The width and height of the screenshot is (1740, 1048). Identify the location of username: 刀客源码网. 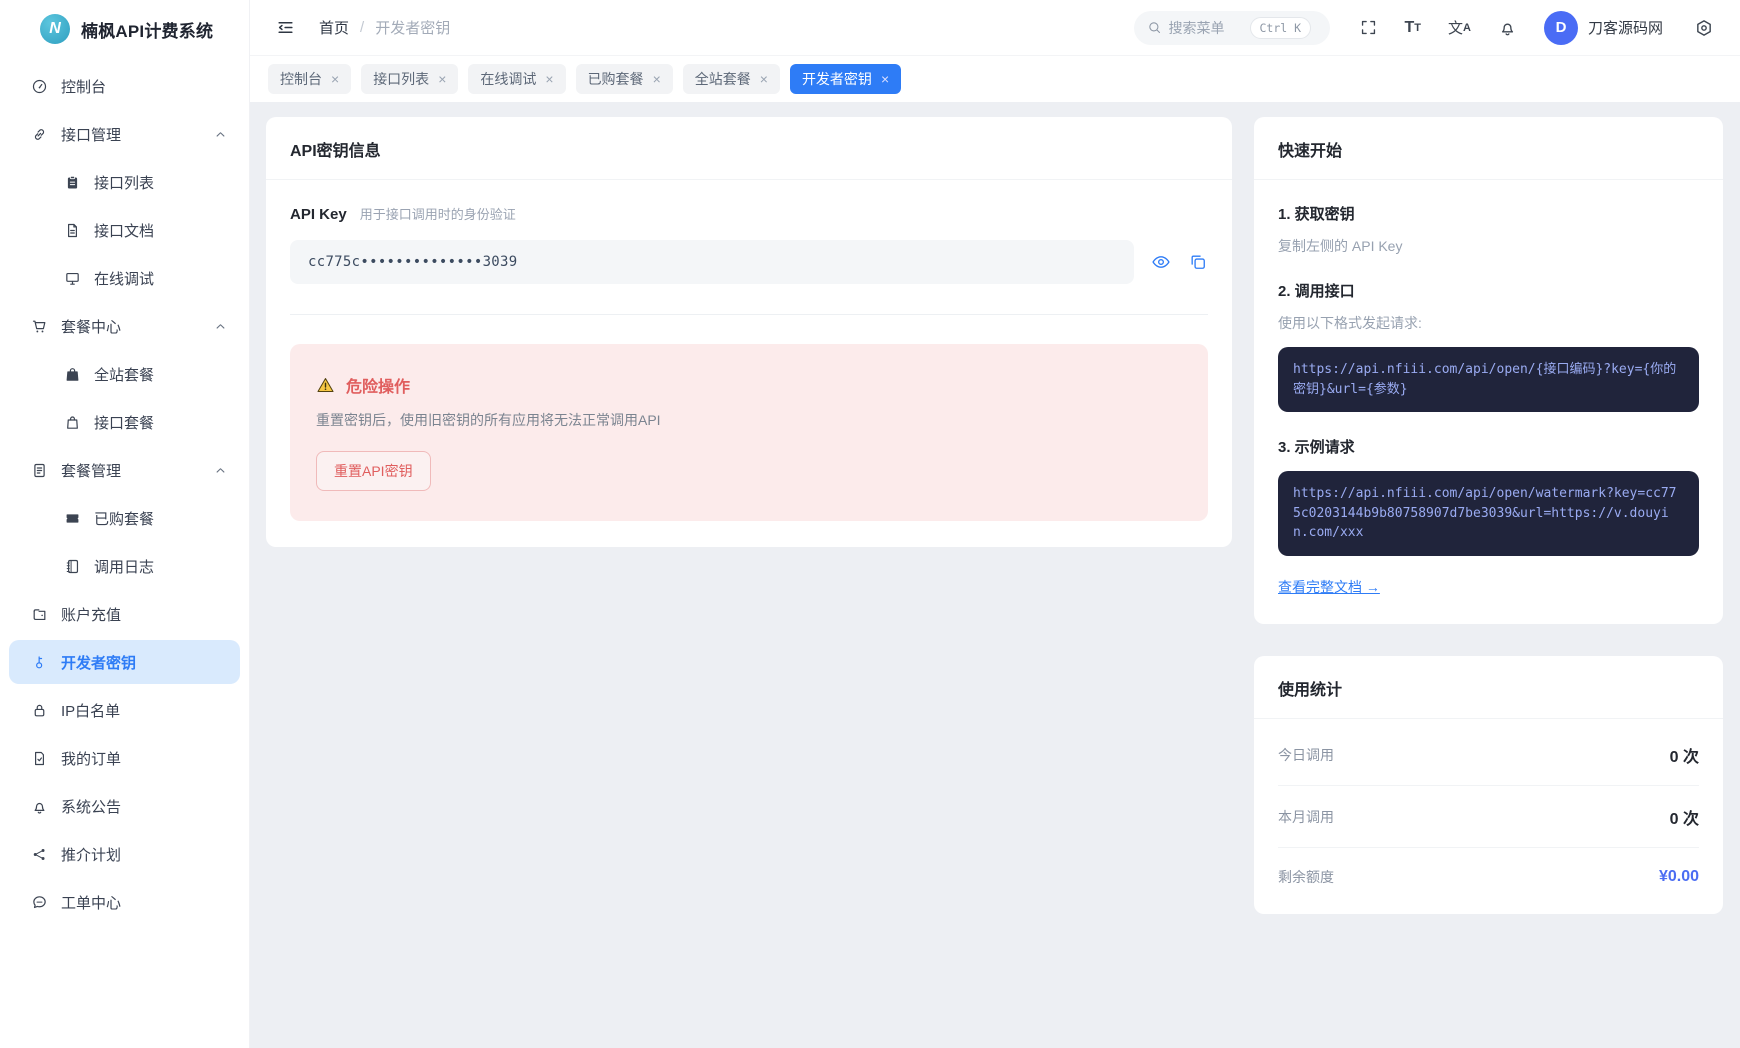
(1625, 28).